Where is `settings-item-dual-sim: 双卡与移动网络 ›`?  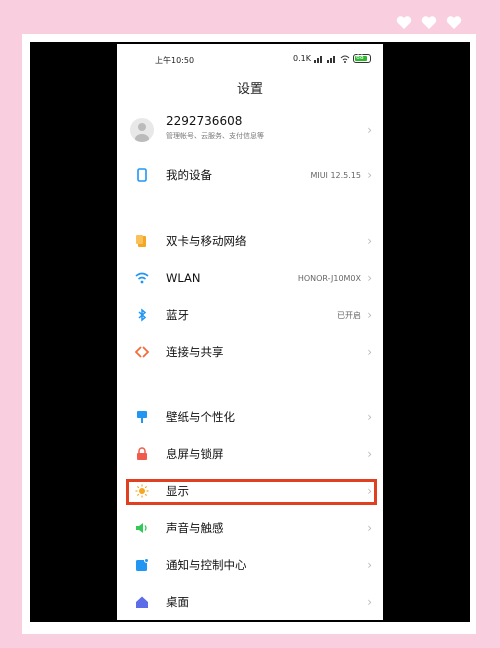 settings-item-dual-sim: 双卡与移动网络 › is located at coordinates (250, 241).